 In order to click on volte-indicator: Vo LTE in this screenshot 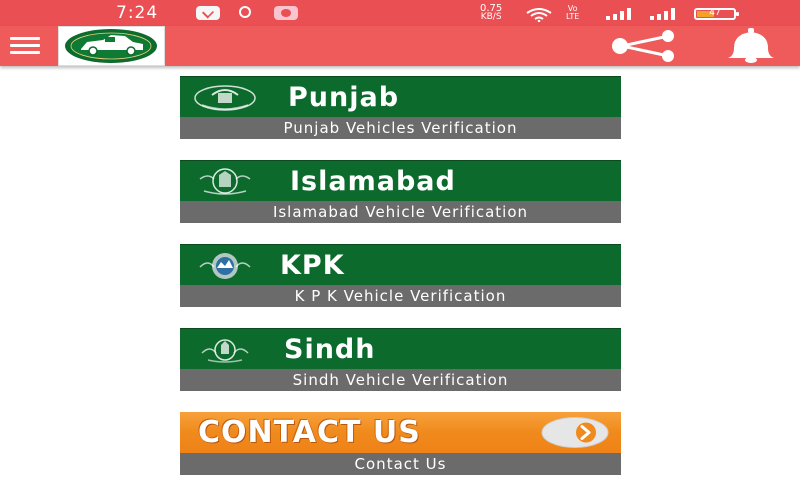, I will do `click(572, 13)`.